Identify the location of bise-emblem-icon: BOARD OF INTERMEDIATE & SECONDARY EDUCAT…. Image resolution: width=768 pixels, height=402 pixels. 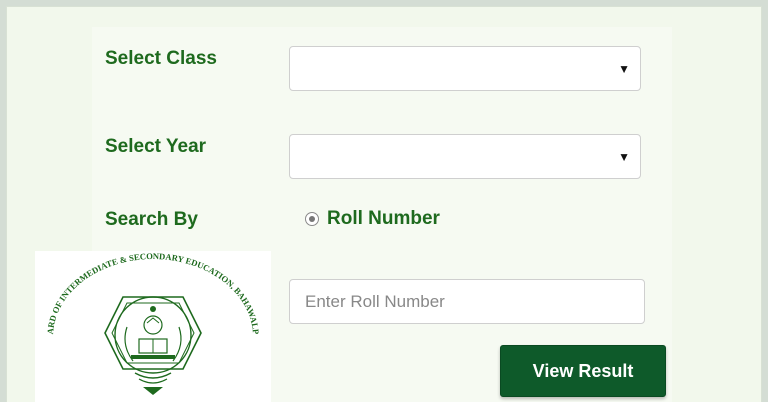
(148, 323).